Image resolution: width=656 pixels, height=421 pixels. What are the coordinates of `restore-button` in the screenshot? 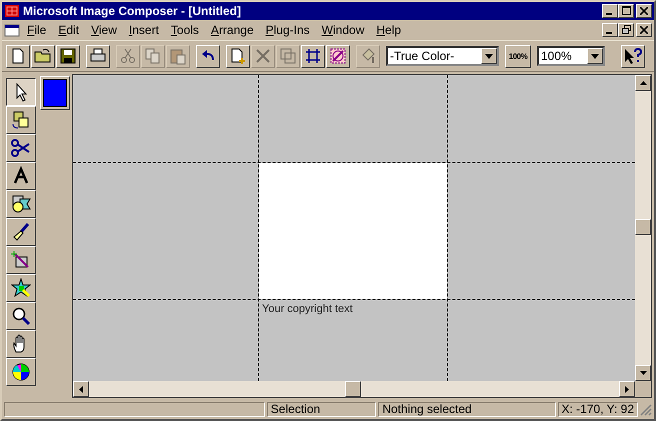 It's located at (626, 30).